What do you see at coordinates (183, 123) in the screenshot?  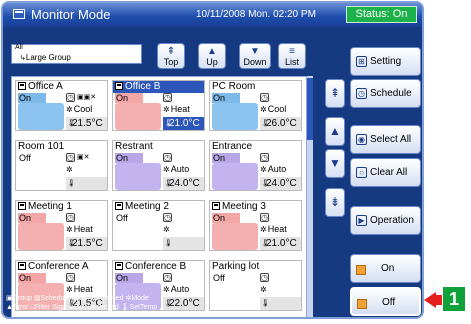 I see `tile-settemp: 21.0°C` at bounding box center [183, 123].